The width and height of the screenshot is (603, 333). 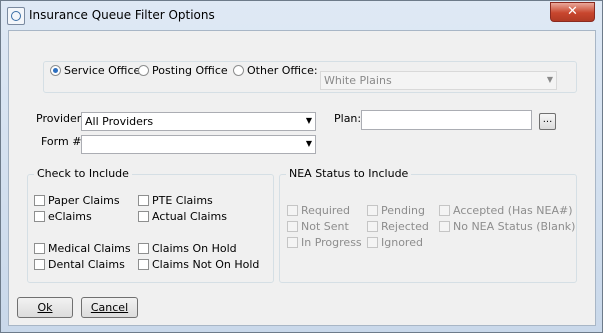 What do you see at coordinates (358, 80) in the screenshot?
I see `dropdown-value: White Plains` at bounding box center [358, 80].